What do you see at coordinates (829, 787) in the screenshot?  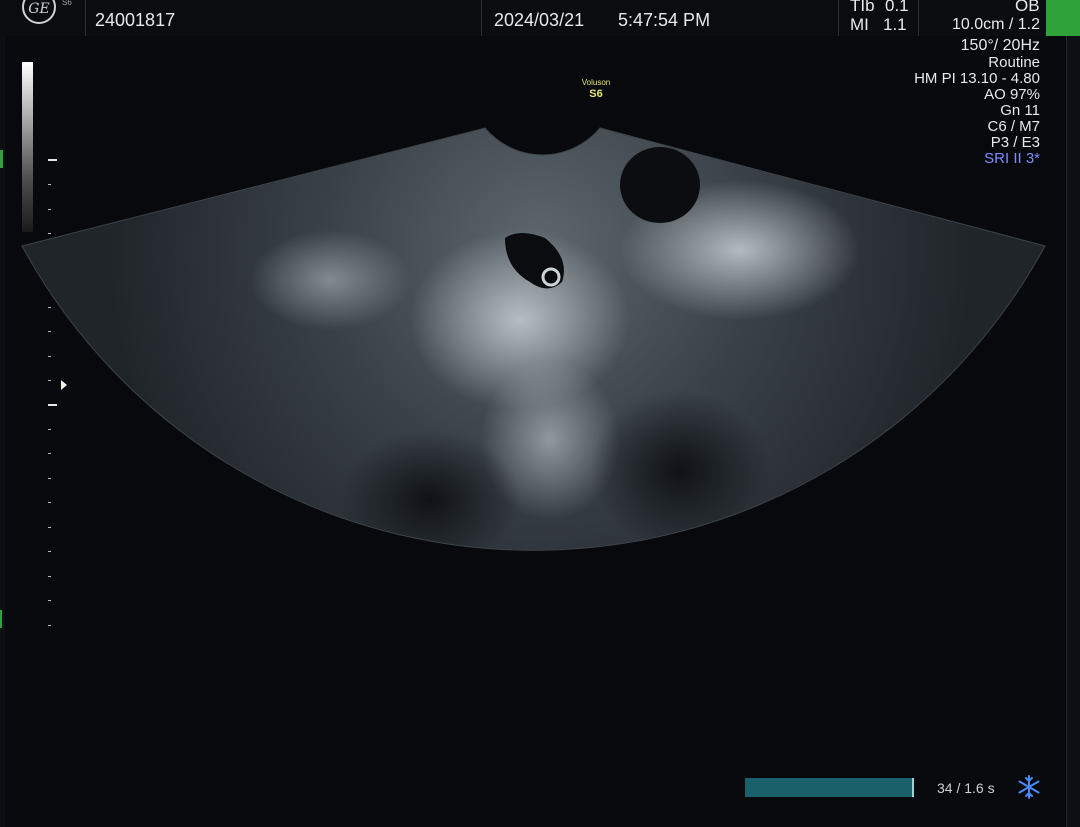 I see `cine-progress-bar` at bounding box center [829, 787].